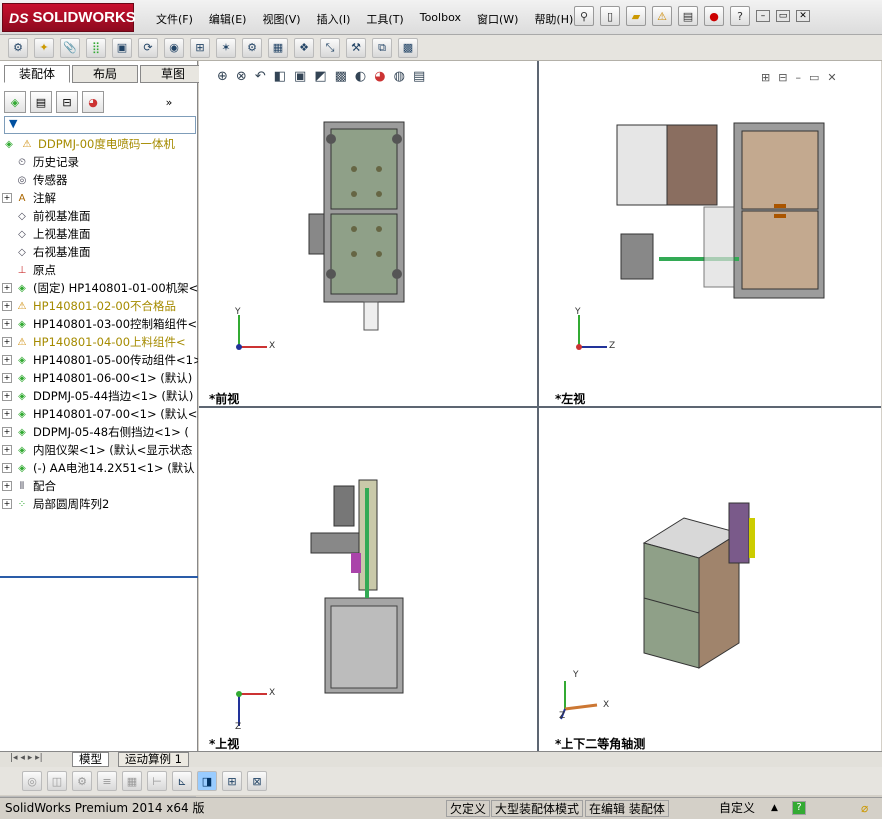  What do you see at coordinates (765, 77) in the screenshot?
I see `viewport-layout-icon: ⊞` at bounding box center [765, 77].